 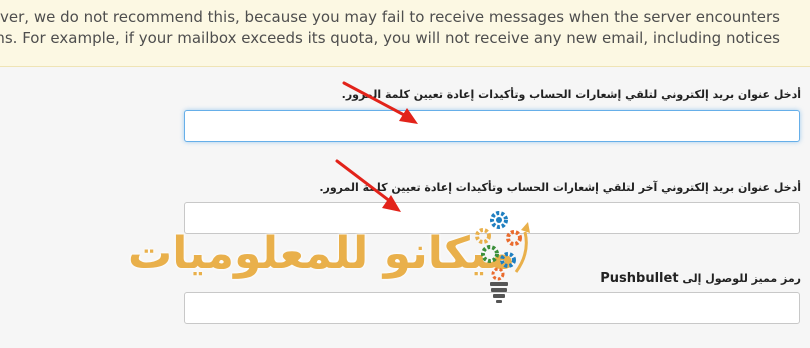 What do you see at coordinates (322, 253) in the screenshot?
I see `watermark-text: ميكانو للمعلوميات` at bounding box center [322, 253].